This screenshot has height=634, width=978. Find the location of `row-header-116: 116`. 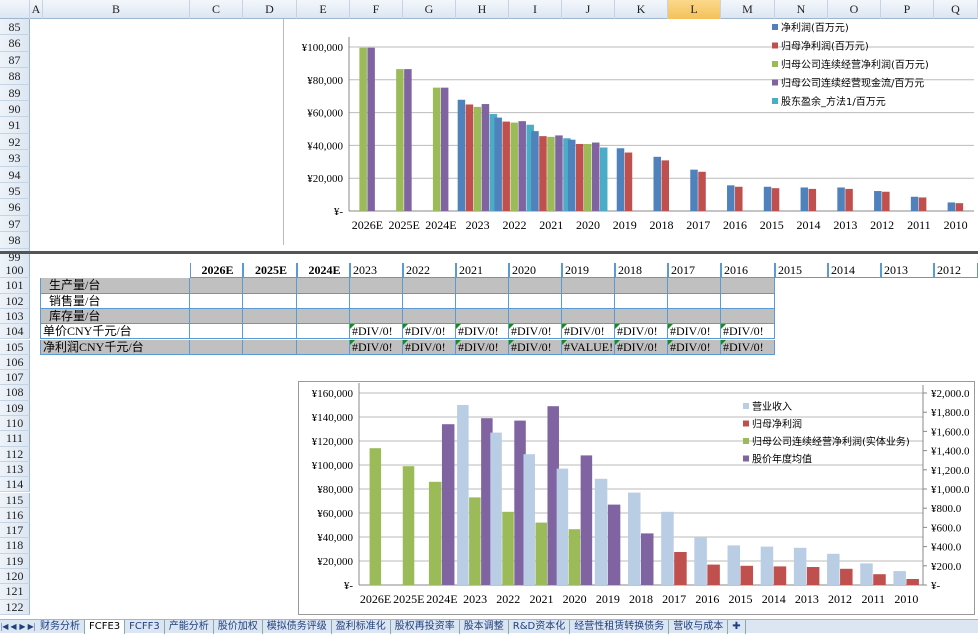

row-header-116: 116 is located at coordinates (15, 515).